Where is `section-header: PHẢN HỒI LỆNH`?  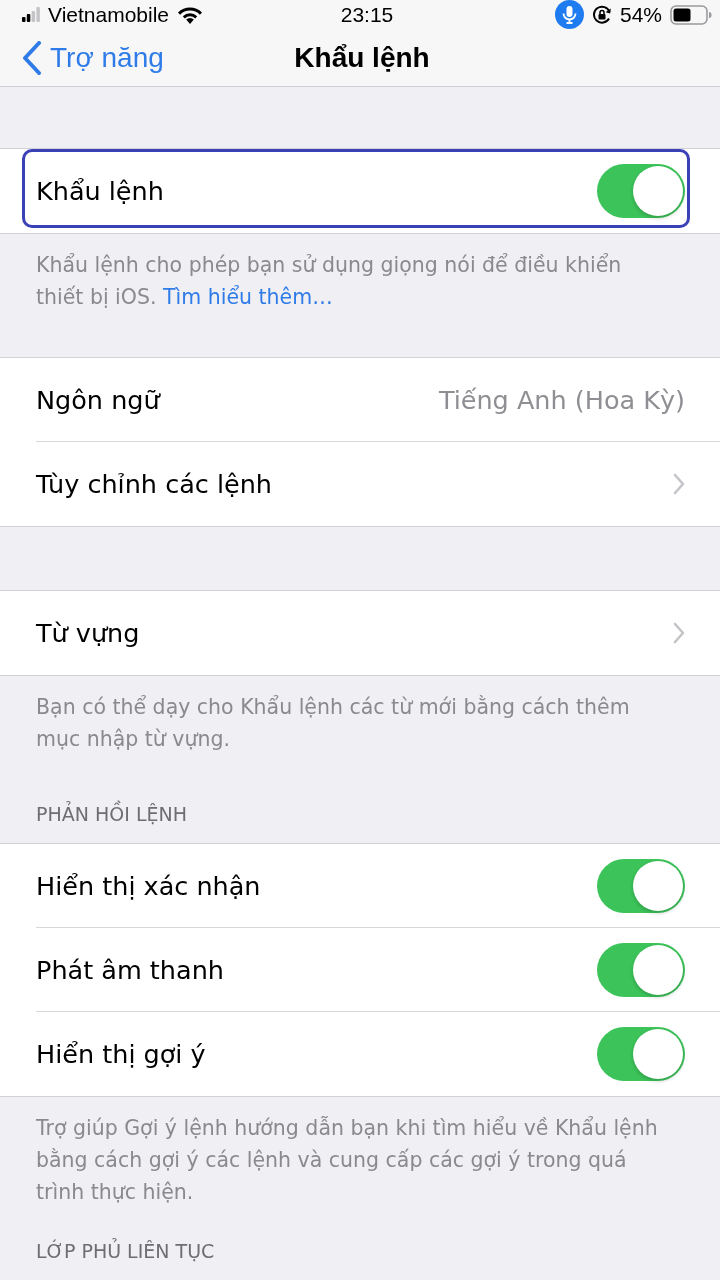
section-header: PHẢN HỒI LỆNH is located at coordinates (360, 821).